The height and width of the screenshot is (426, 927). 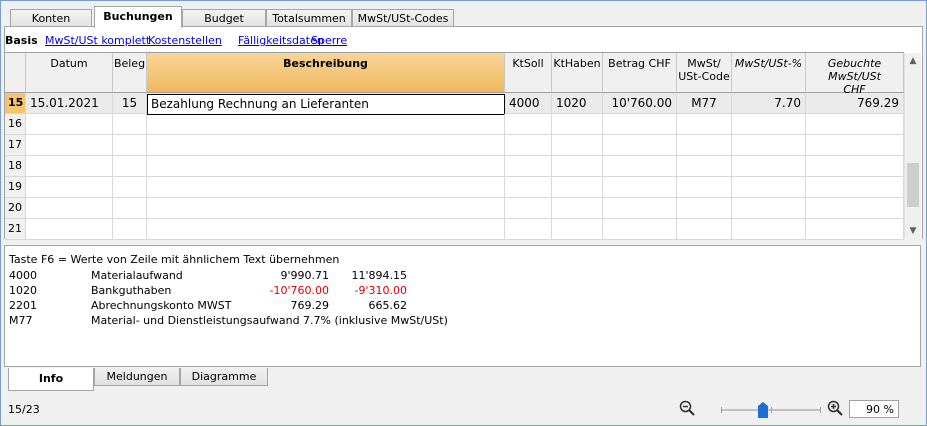 What do you see at coordinates (577, 73) in the screenshot?
I see `header-kthaben: KtHaben` at bounding box center [577, 73].